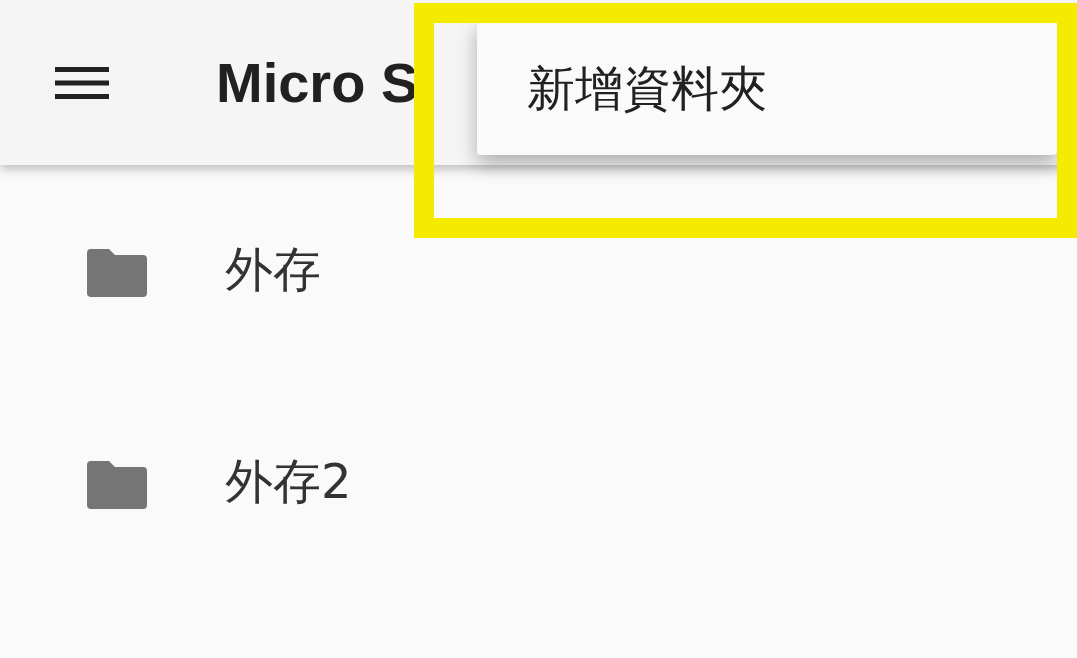  I want to click on folder-name: 外存, so click(273, 269).